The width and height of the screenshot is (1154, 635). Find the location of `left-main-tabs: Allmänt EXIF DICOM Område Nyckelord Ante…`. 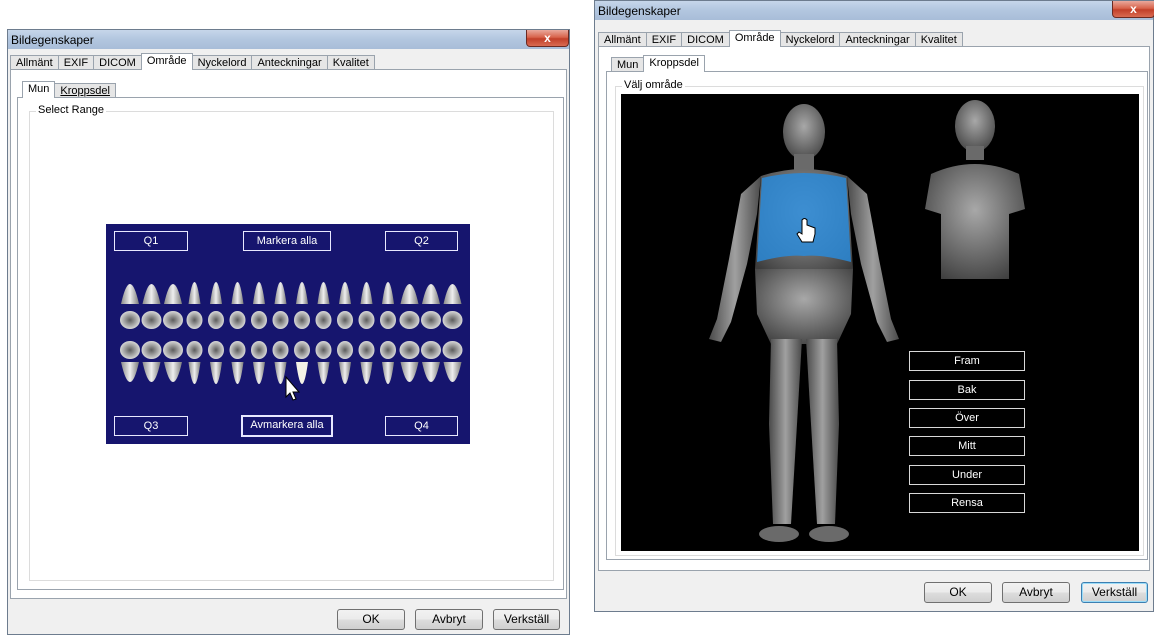

left-main-tabs: Allmänt EXIF DICOM Område Nyckelord Ante… is located at coordinates (192, 61).